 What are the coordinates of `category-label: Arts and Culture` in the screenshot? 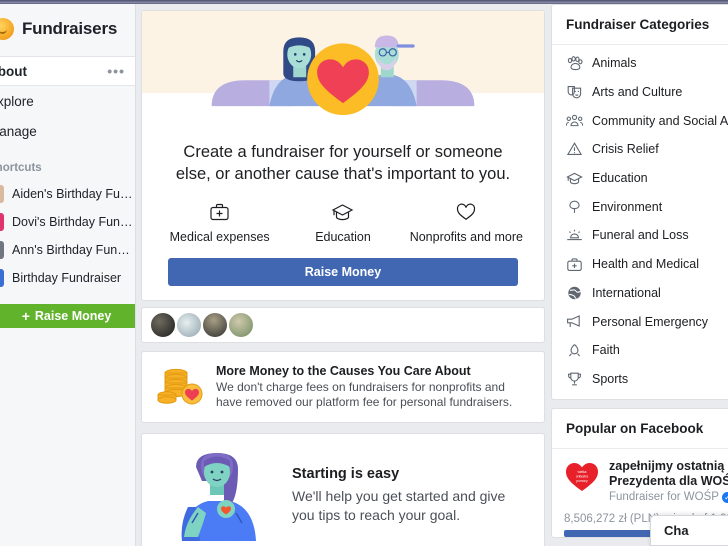 It's located at (637, 92).